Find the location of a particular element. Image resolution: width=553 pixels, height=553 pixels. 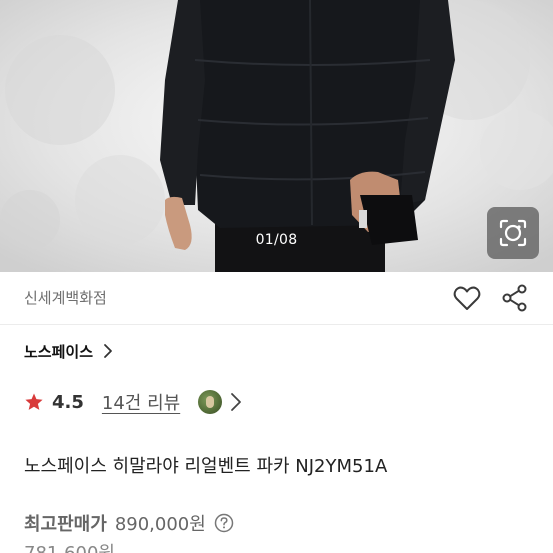

heart-outline-icon is located at coordinates (467, 298).